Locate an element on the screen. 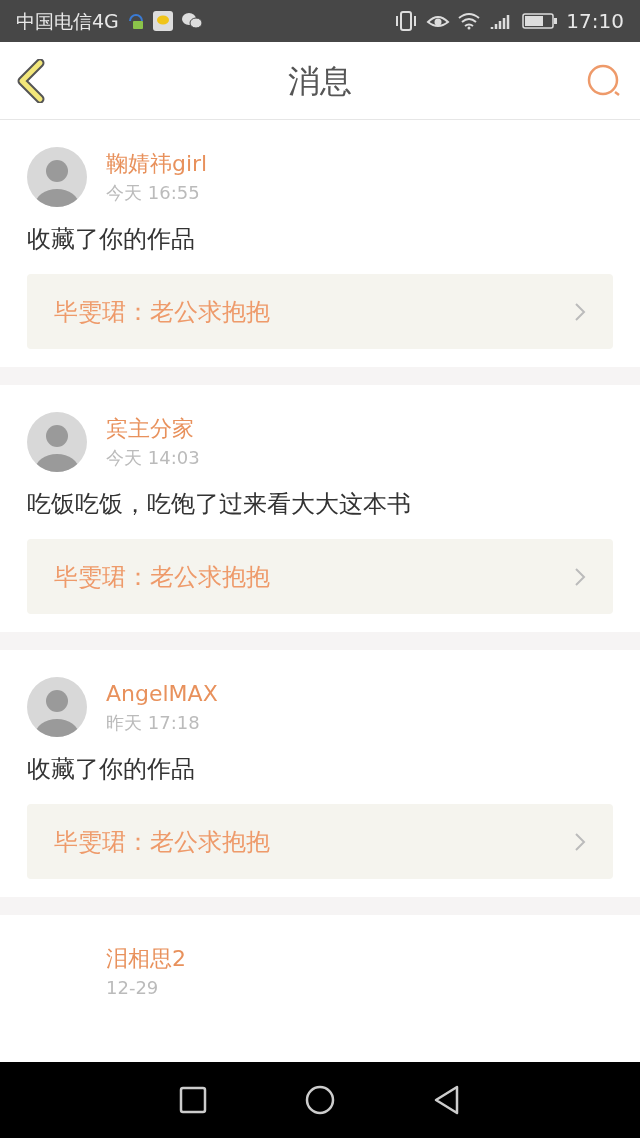  recents-button is located at coordinates (193, 1100).